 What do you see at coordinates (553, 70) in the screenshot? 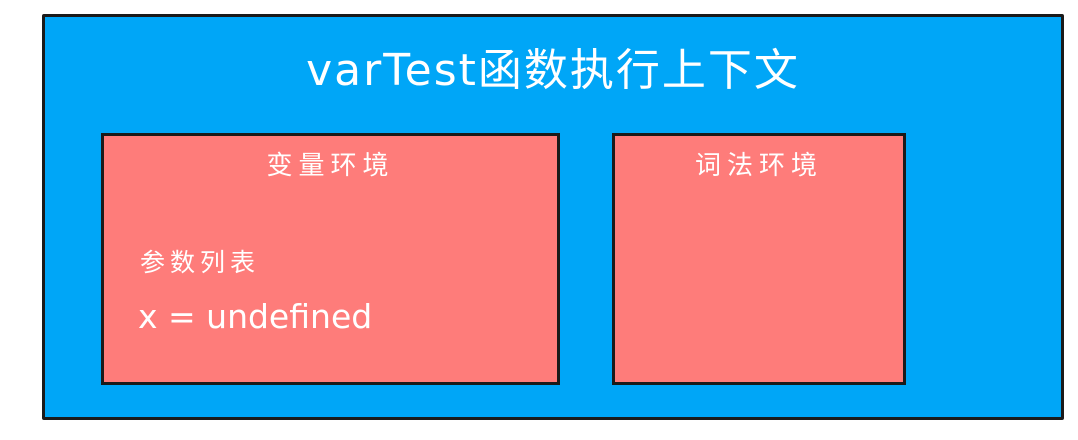
I see `execution-context-title: varTest函数执行上下文` at bounding box center [553, 70].